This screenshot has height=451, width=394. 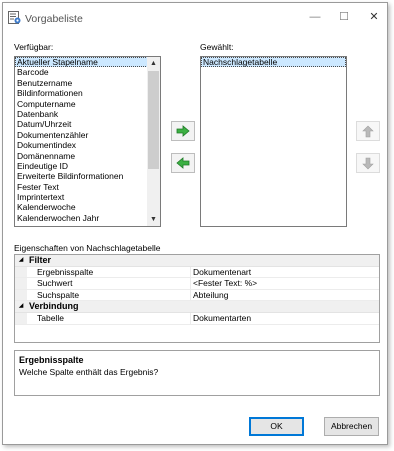 I want to click on arrow-down-icon, so click(x=368, y=163).